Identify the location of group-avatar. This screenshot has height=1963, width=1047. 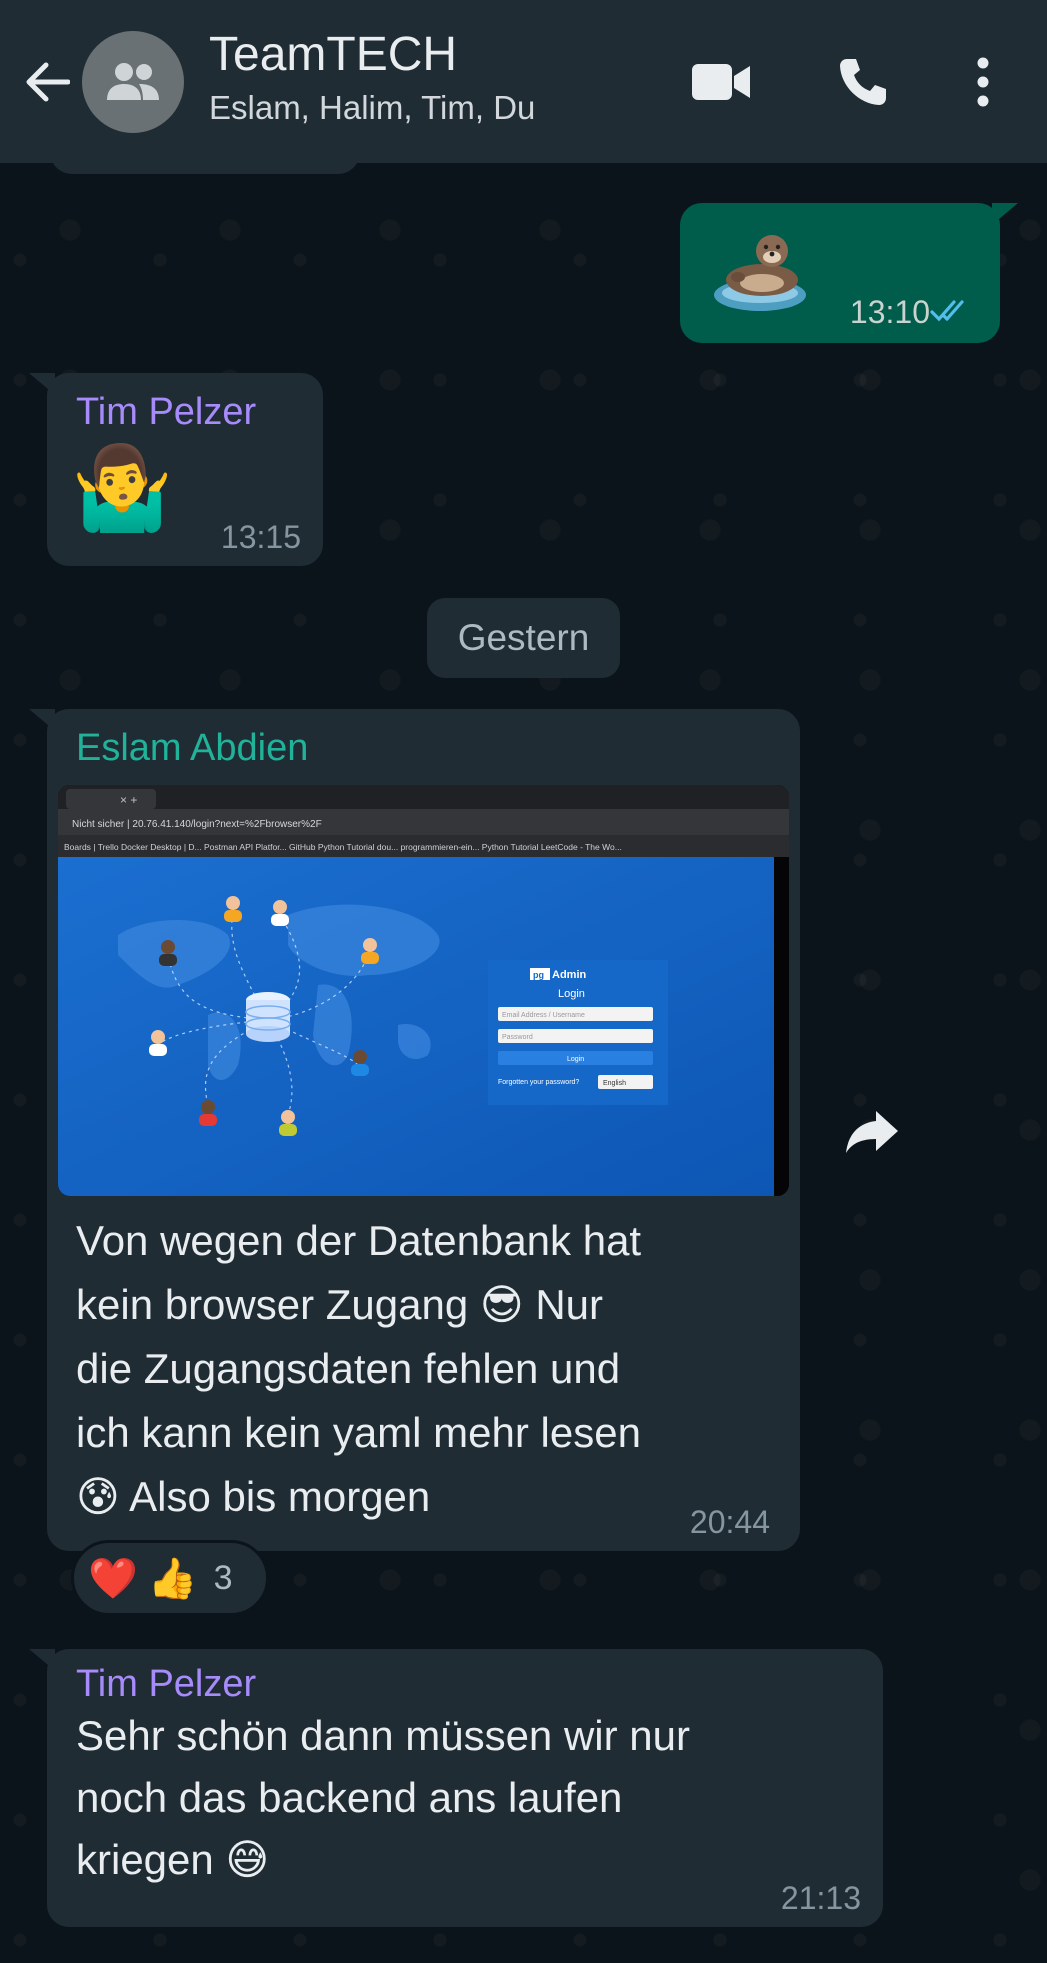
(133, 82).